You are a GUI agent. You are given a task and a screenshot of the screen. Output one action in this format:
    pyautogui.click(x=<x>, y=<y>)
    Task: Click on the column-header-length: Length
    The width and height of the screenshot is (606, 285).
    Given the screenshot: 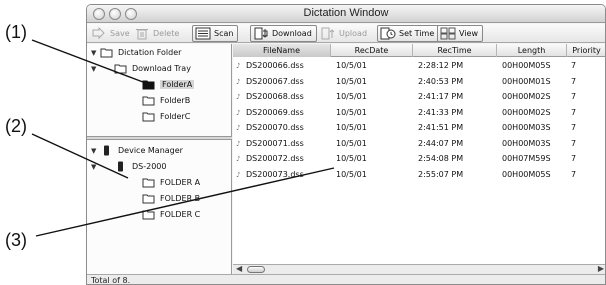 What is the action you would take?
    pyautogui.click(x=532, y=50)
    